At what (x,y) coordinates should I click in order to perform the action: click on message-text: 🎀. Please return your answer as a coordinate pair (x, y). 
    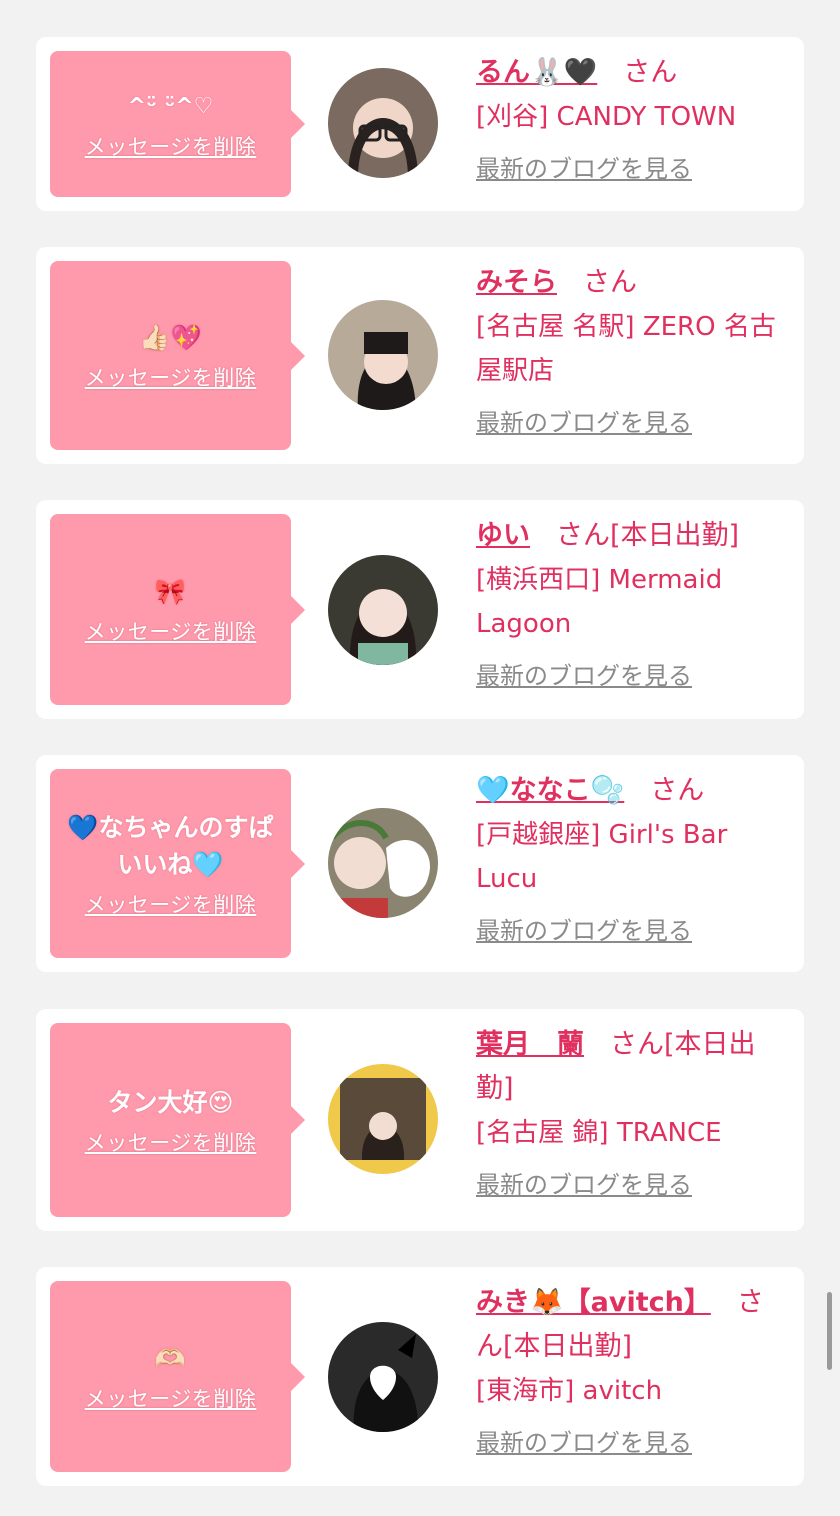
    Looking at the image, I should click on (170, 591).